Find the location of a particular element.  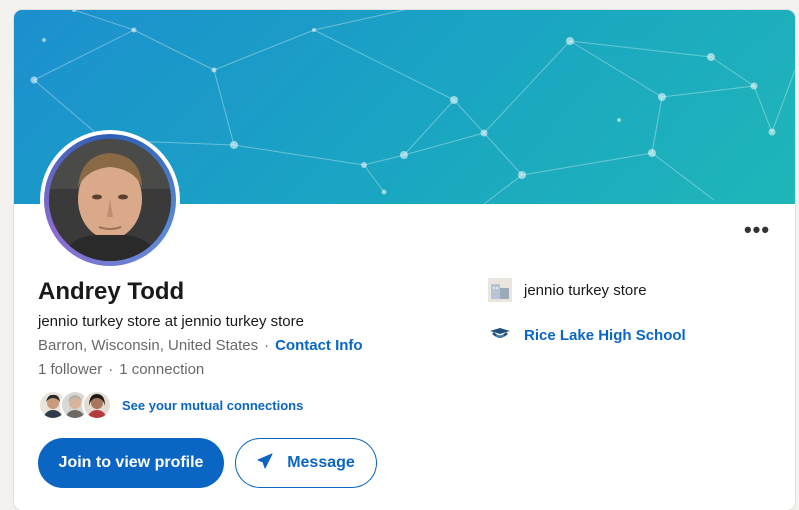

more-horizontal-icon: ••• is located at coordinates (757, 229).